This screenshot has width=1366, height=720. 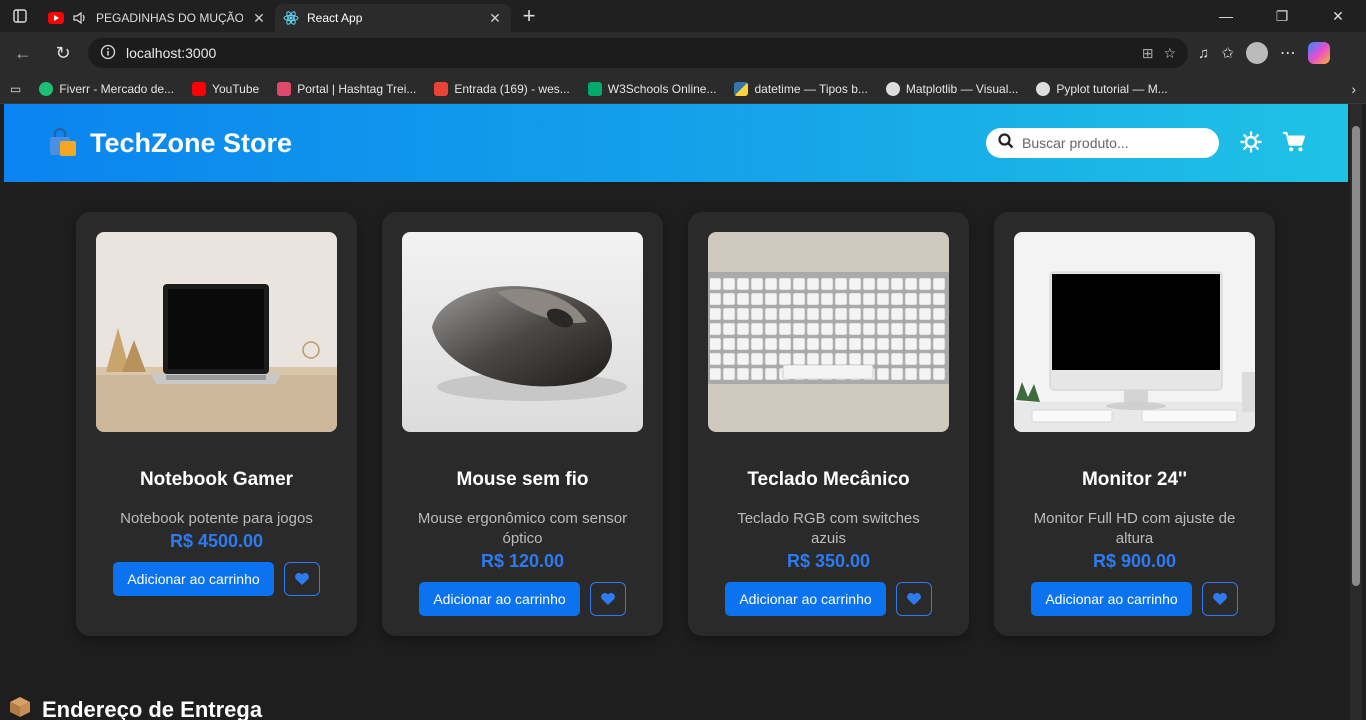 What do you see at coordinates (676, 143) in the screenshot?
I see `store-header: TechZone Store` at bounding box center [676, 143].